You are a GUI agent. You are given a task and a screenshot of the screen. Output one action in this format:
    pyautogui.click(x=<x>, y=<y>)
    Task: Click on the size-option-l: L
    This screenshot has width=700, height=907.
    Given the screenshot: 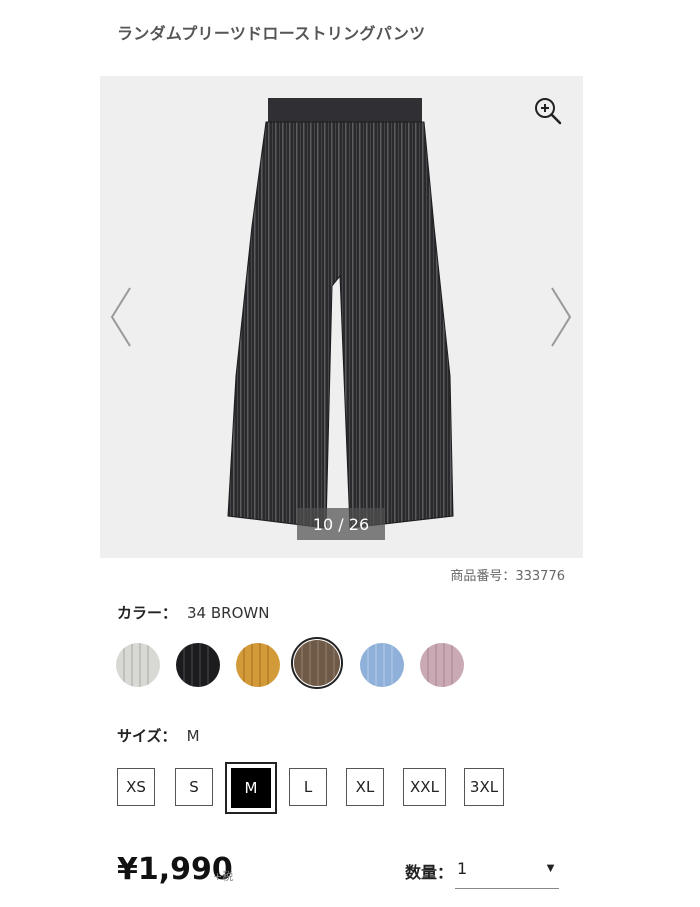 What is the action you would take?
    pyautogui.click(x=308, y=787)
    